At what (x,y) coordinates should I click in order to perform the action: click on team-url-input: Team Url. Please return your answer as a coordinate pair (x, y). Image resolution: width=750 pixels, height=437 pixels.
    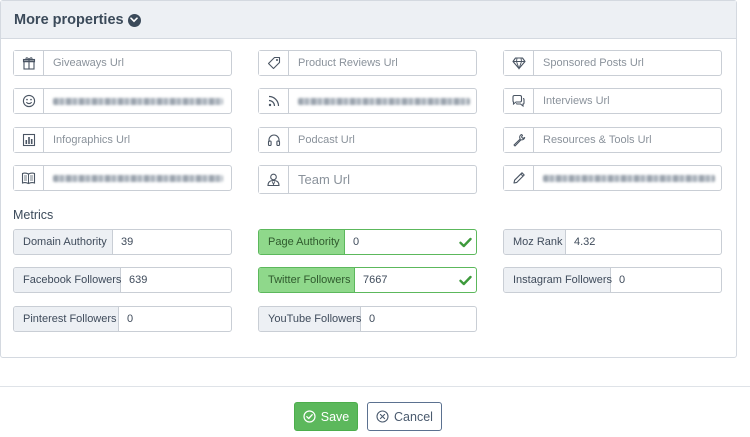
    Looking at the image, I should click on (367, 179).